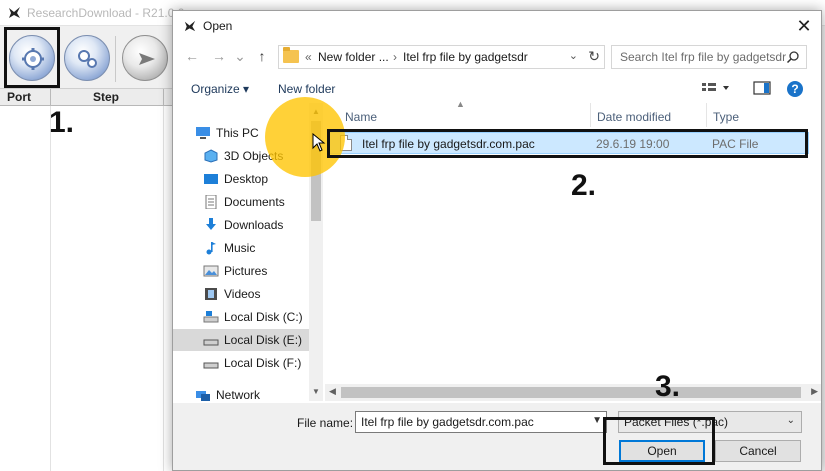 The height and width of the screenshot is (471, 825). I want to click on desktop-icon, so click(211, 179).